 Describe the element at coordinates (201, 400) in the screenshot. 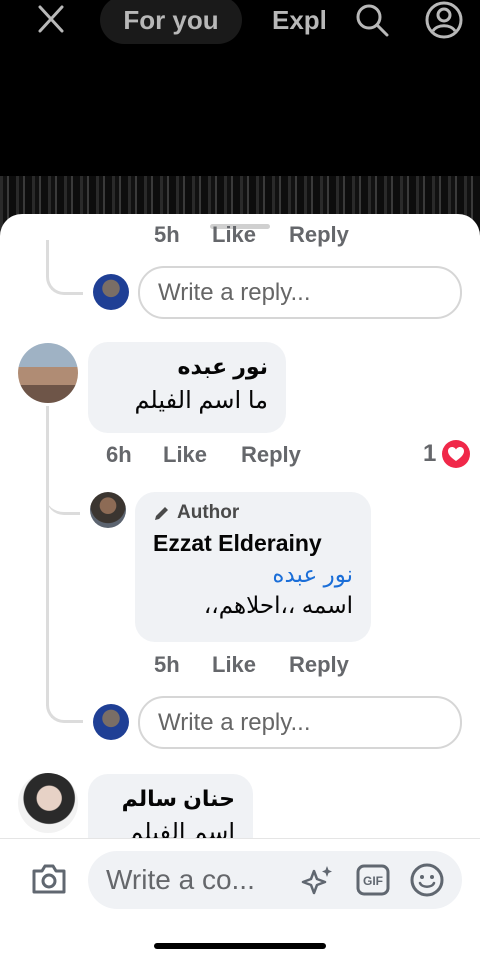

I see `comment-text: ما اسم الفيلم` at that location.